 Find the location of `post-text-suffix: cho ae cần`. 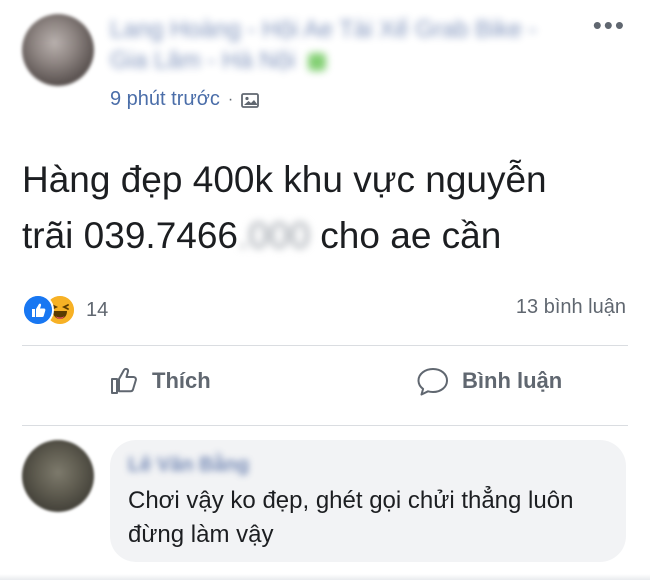

post-text-suffix: cho ae cần is located at coordinates (406, 235).